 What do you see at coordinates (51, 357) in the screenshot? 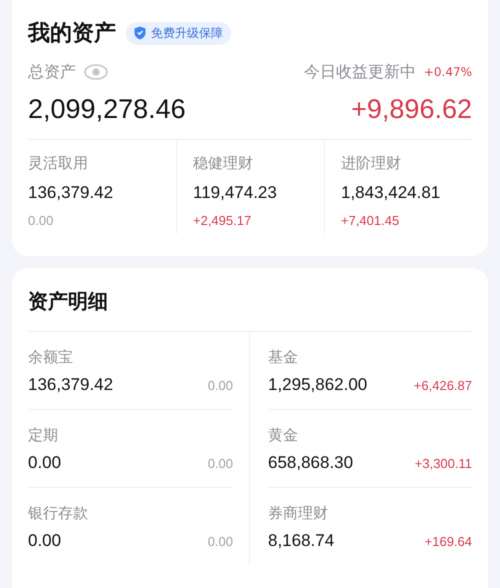
I see `asset-label: 余额宝` at bounding box center [51, 357].